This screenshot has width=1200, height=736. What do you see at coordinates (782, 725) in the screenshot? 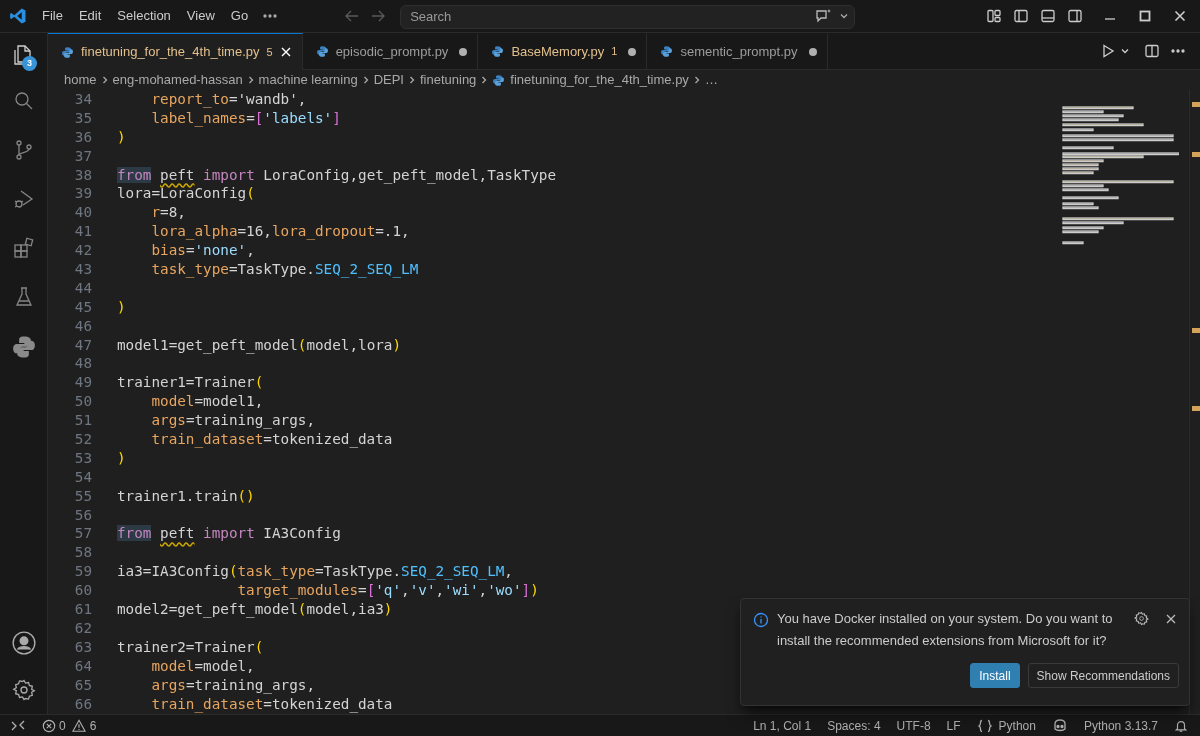
I see `status-item: Ln 1, Col 1` at bounding box center [782, 725].